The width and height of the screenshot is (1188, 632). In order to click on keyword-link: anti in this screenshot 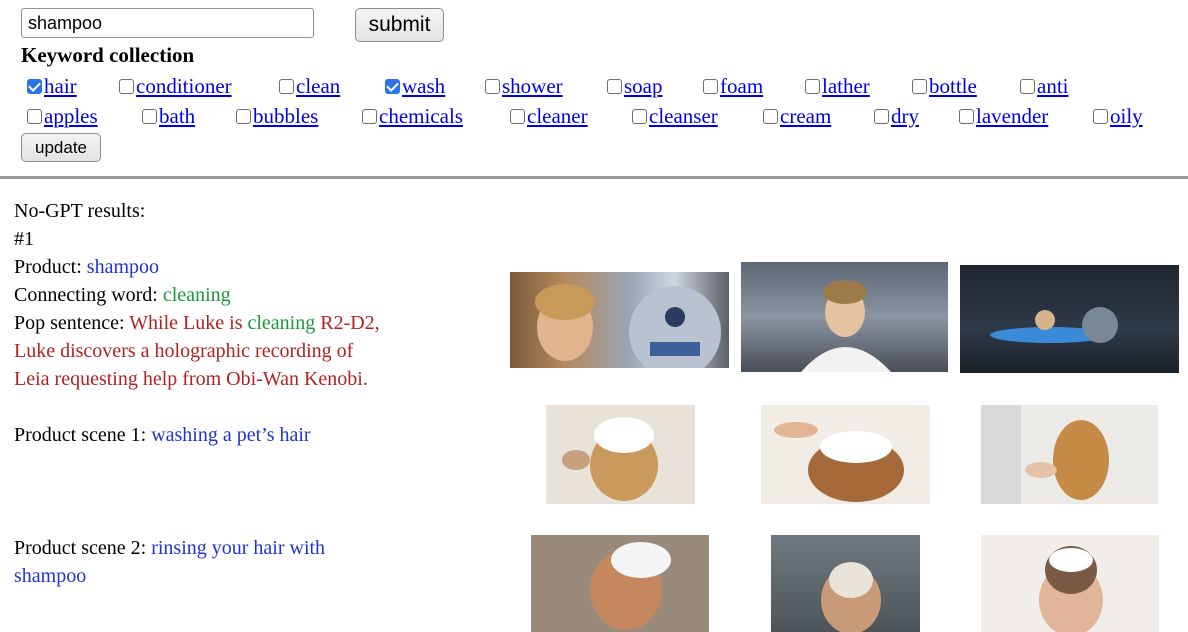, I will do `click(1053, 86)`.